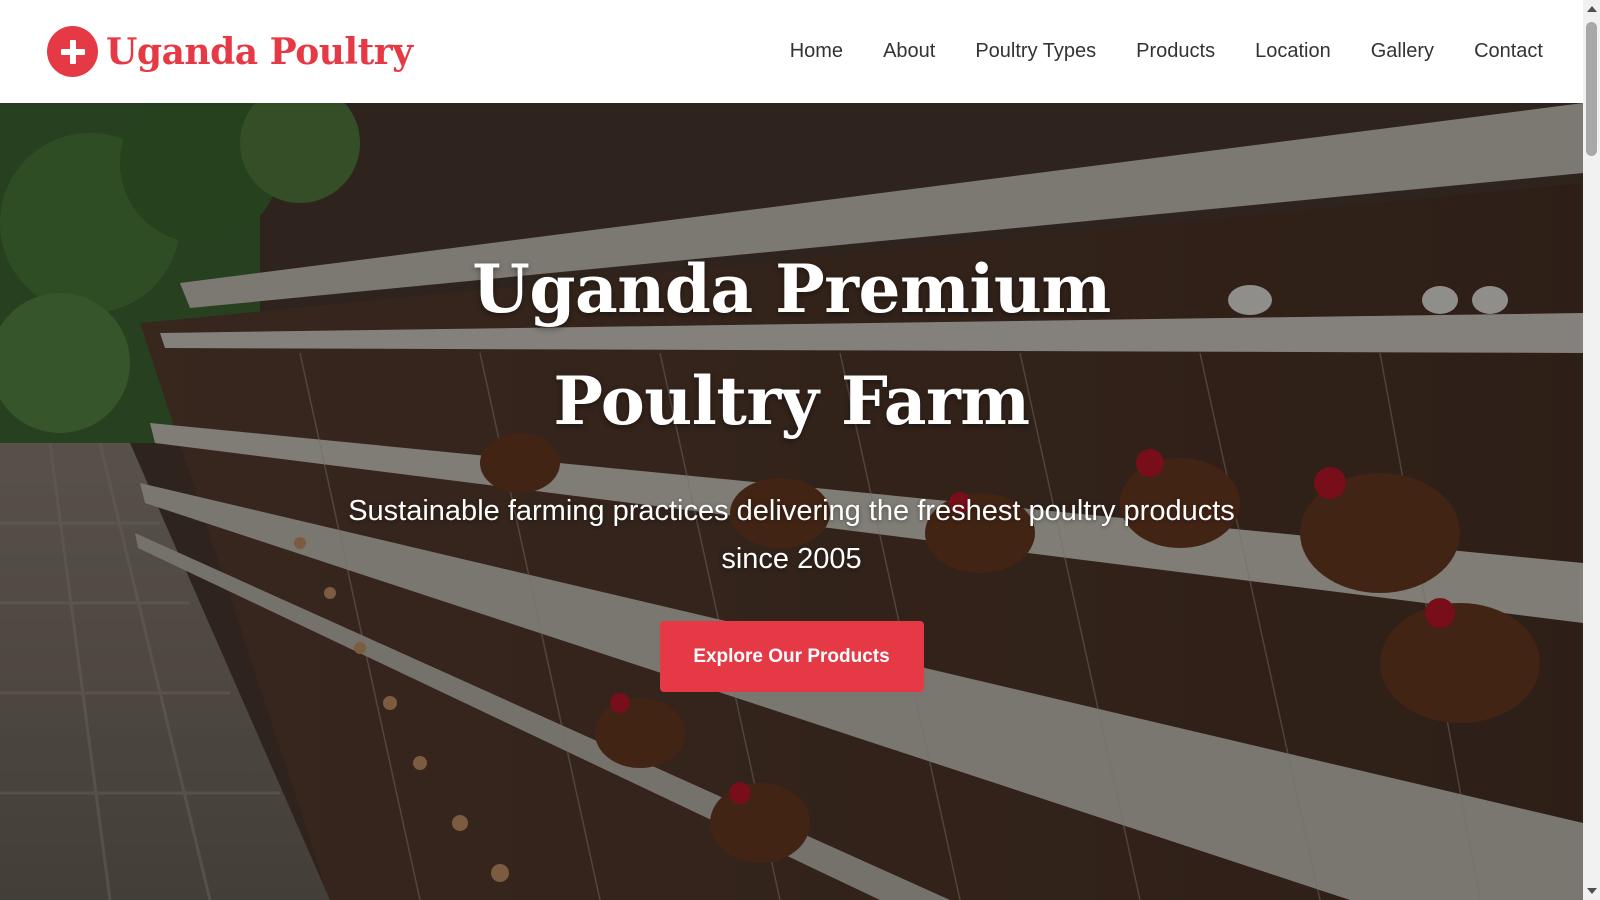 The image size is (1600, 900). I want to click on nav-contact: Contact, so click(1508, 51).